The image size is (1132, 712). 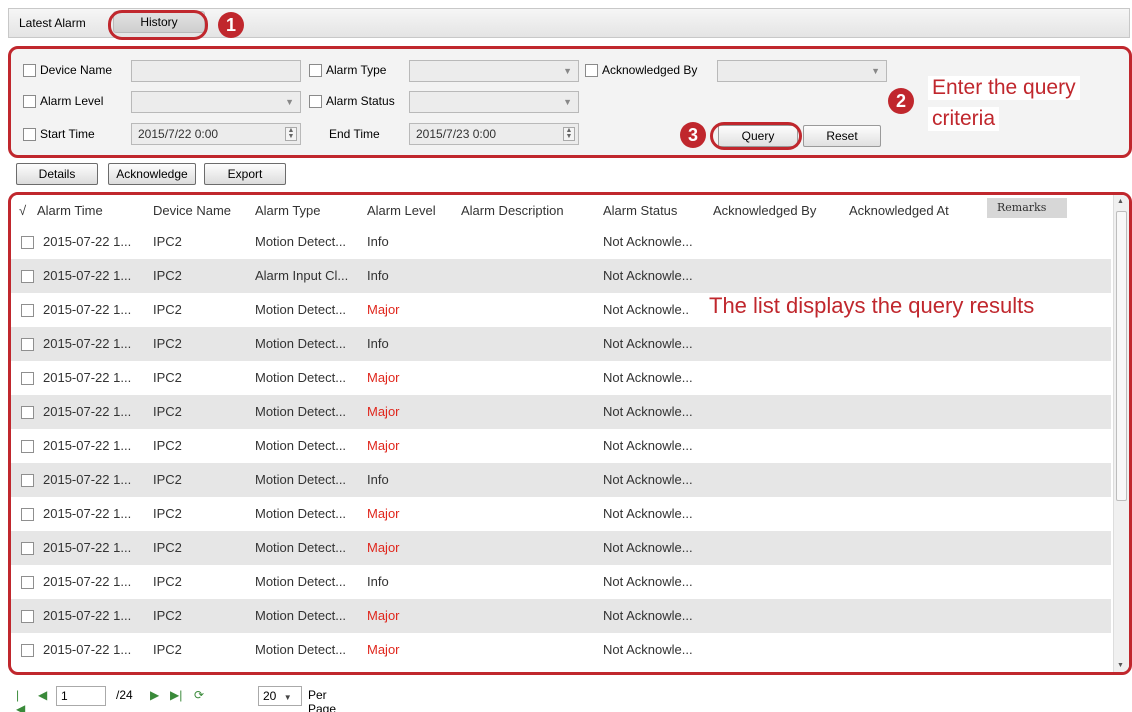 I want to click on next-page-icon: ▶, so click(x=154, y=695).